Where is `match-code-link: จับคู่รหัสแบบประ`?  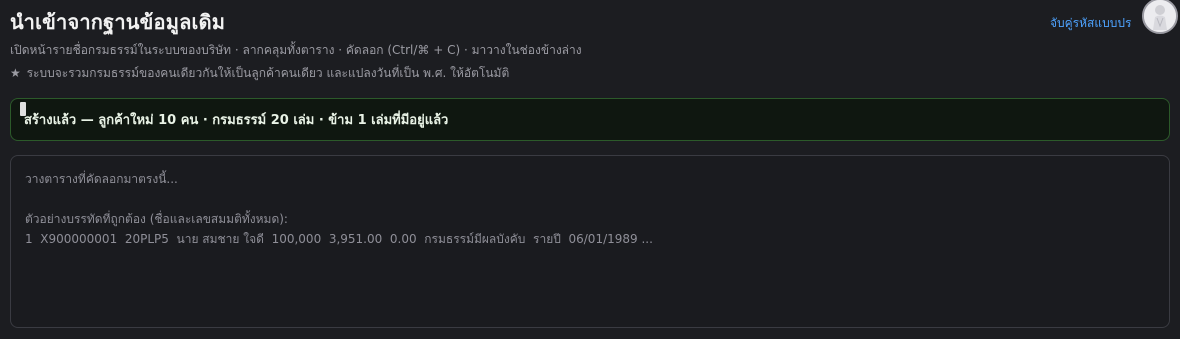
match-code-link: จับคู่รหัสแบบประ is located at coordinates (1091, 23).